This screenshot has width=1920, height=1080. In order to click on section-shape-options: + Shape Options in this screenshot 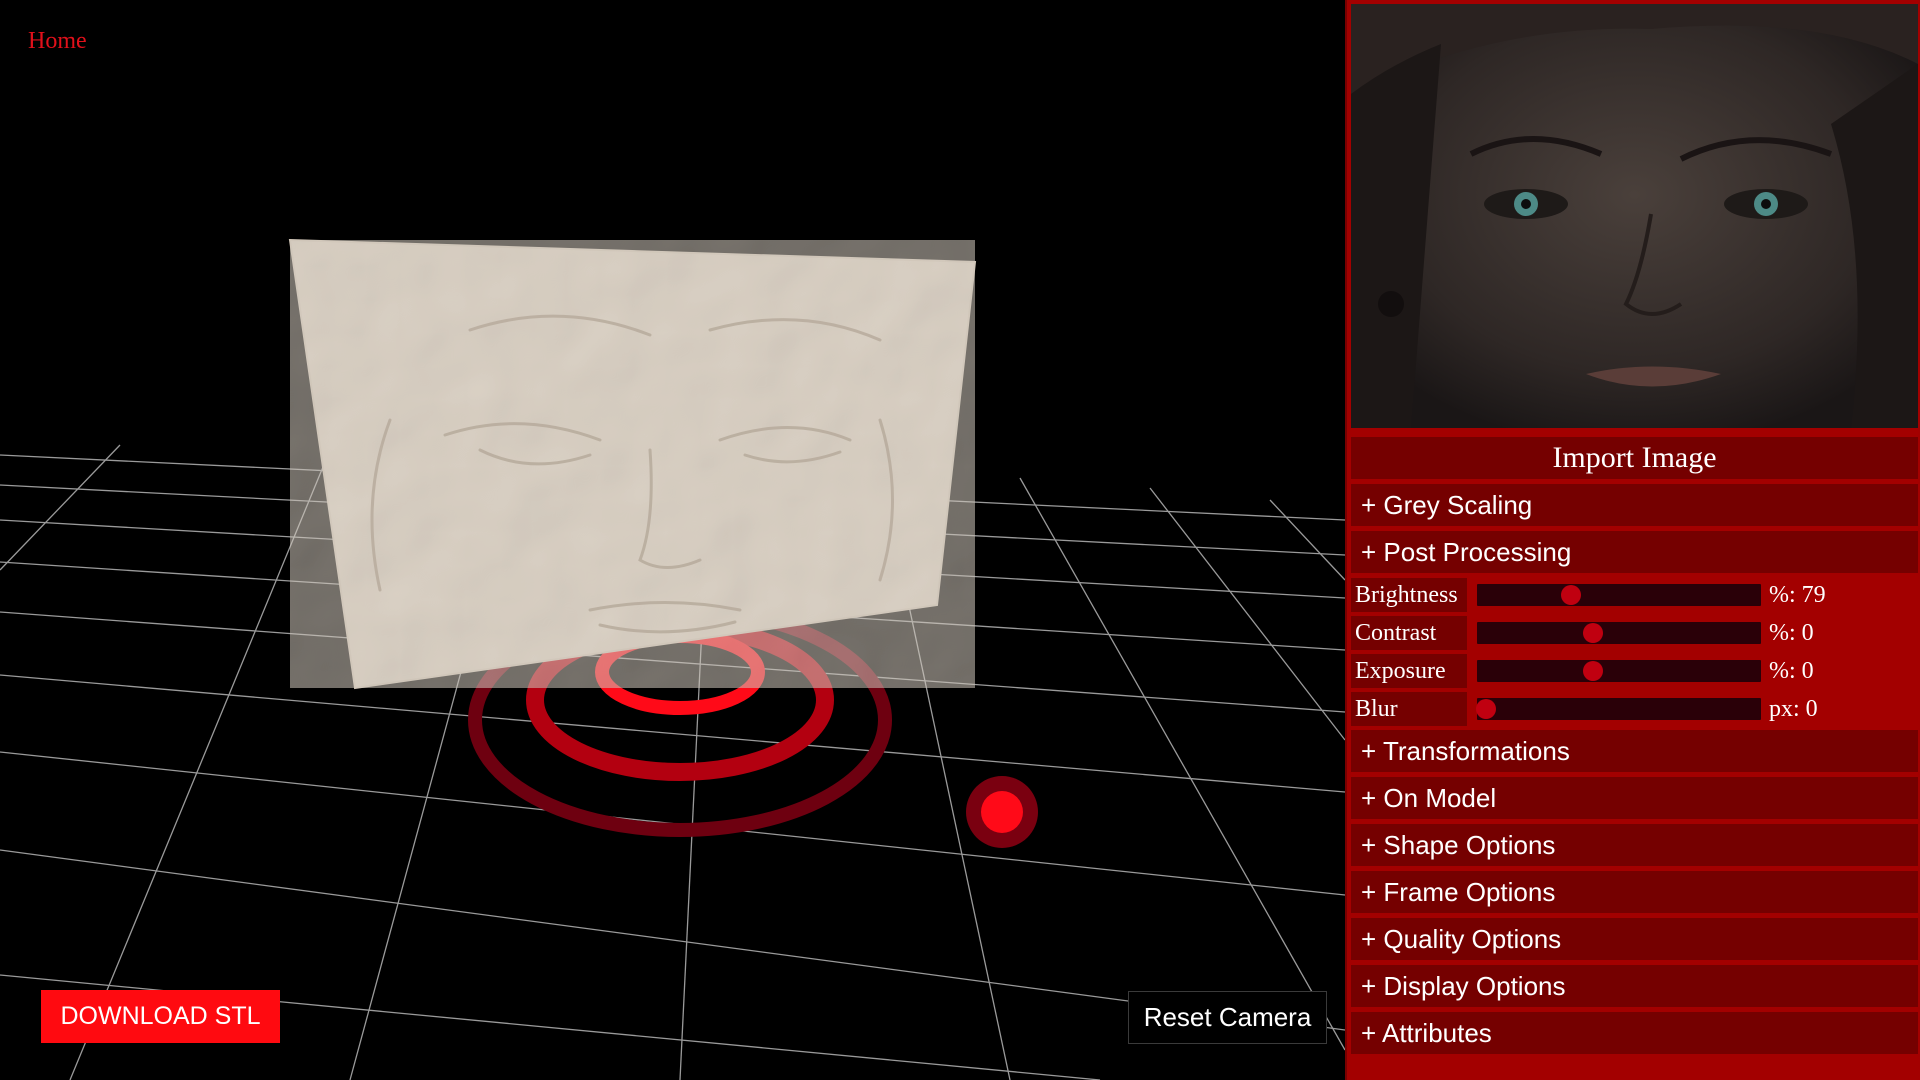, I will do `click(1634, 845)`.